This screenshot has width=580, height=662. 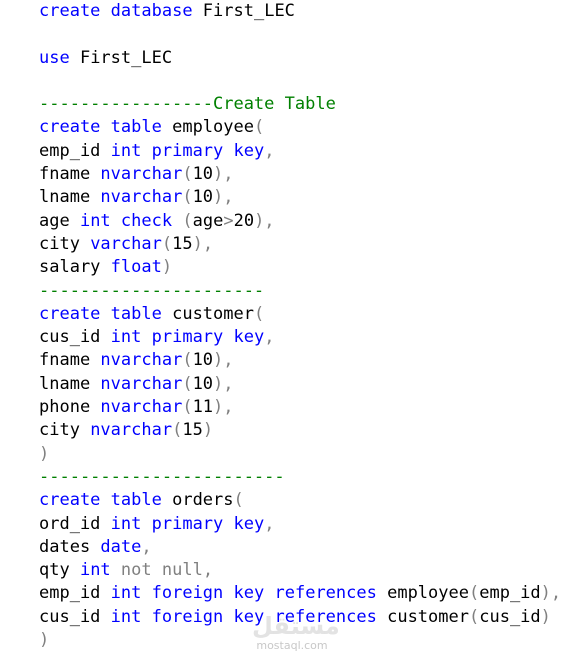 What do you see at coordinates (192, 430) in the screenshot?
I see `code-identifier: 15` at bounding box center [192, 430].